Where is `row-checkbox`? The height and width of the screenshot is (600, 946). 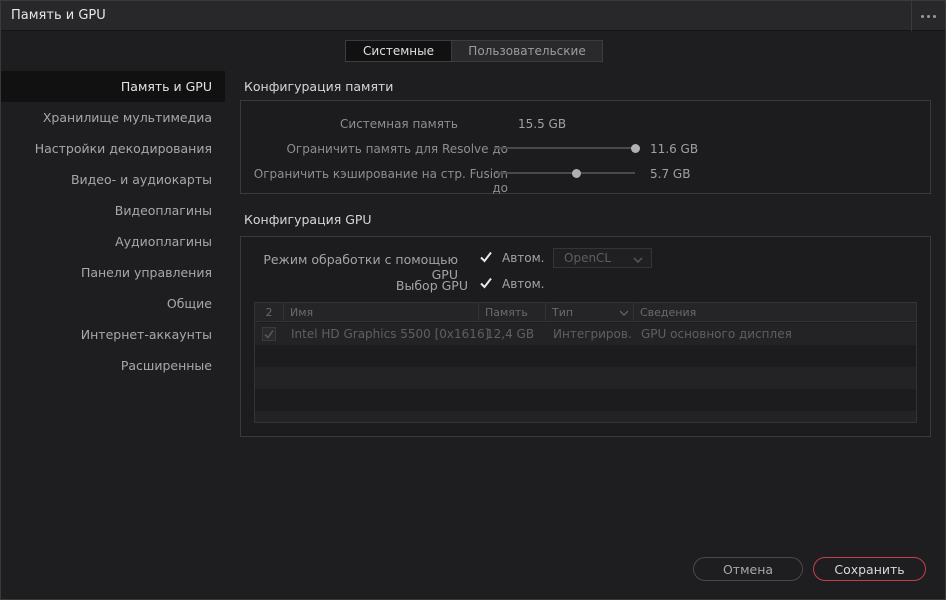 row-checkbox is located at coordinates (270, 334).